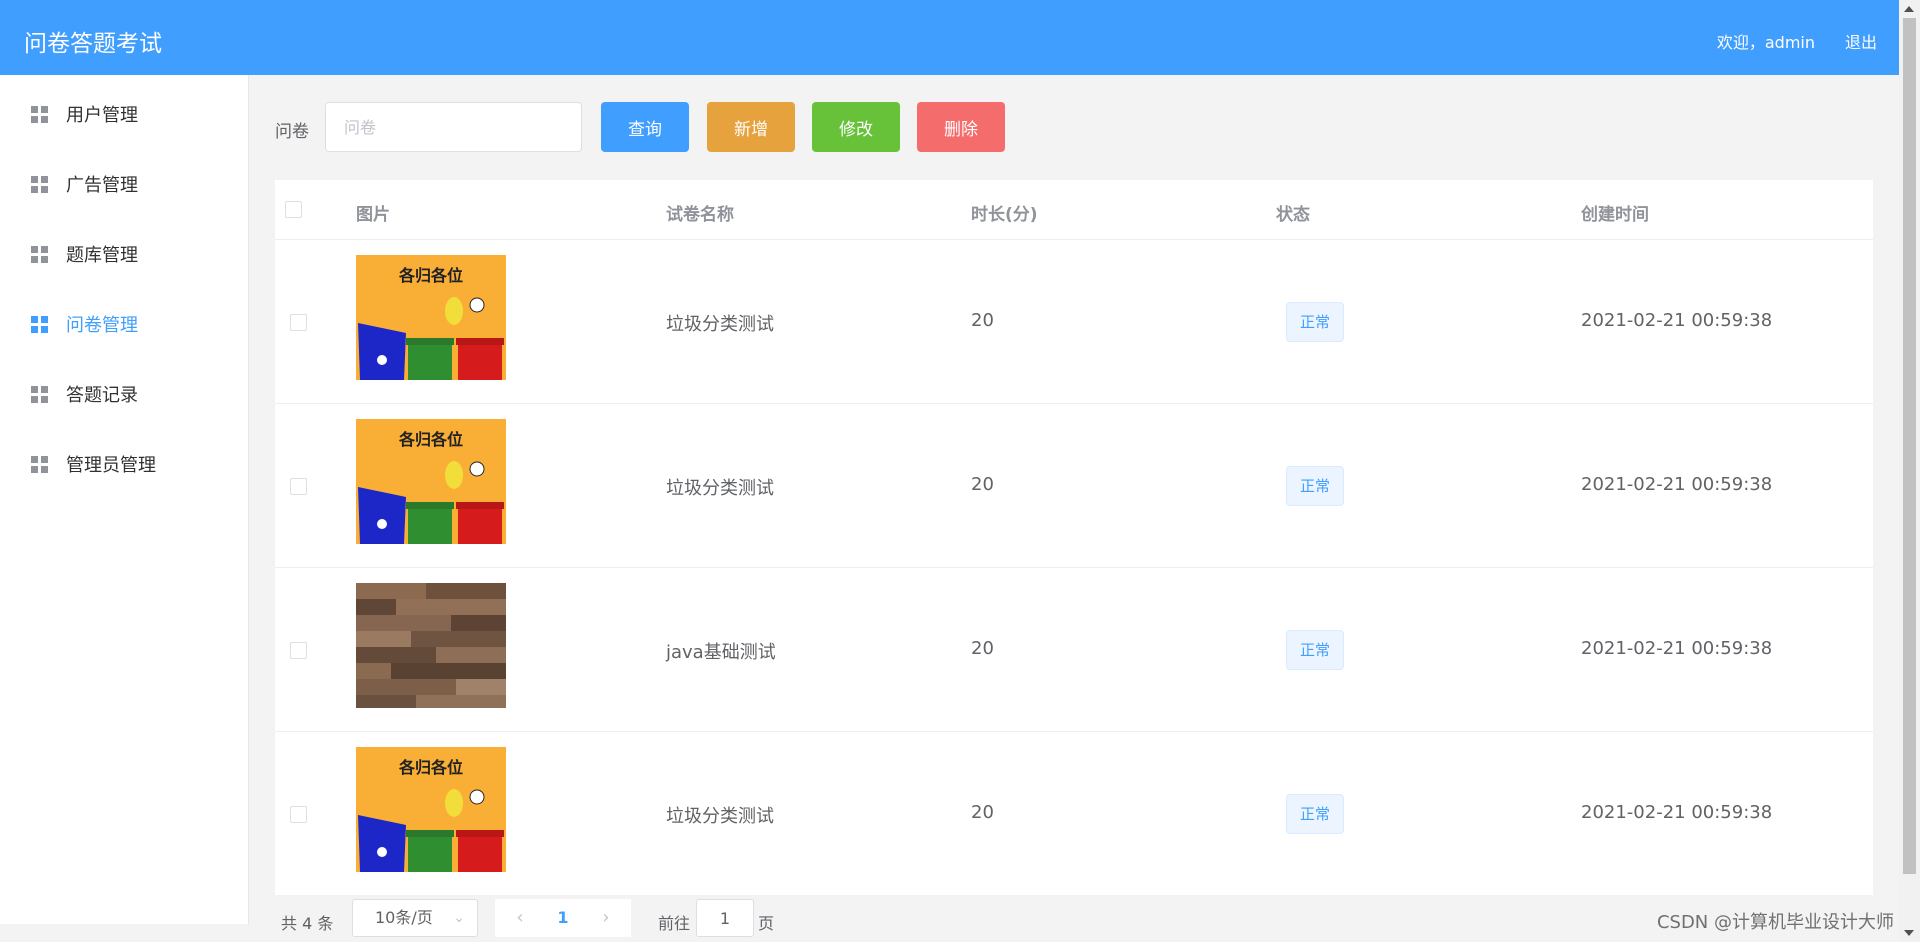 This screenshot has width=1920, height=942. I want to click on chevron-right-icon: ›, so click(606, 917).